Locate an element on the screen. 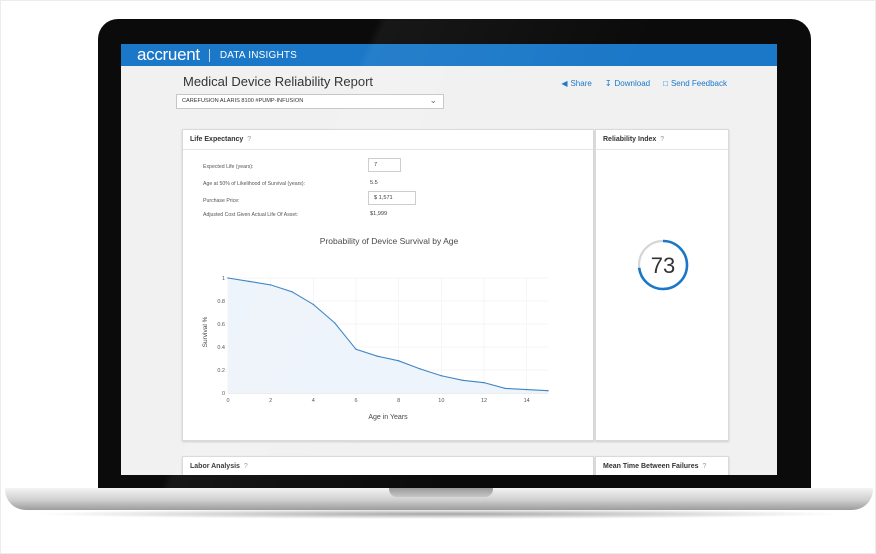 Image resolution: width=876 pixels, height=554 pixels. chart-y-axis-label: Survival % is located at coordinates (205, 331).